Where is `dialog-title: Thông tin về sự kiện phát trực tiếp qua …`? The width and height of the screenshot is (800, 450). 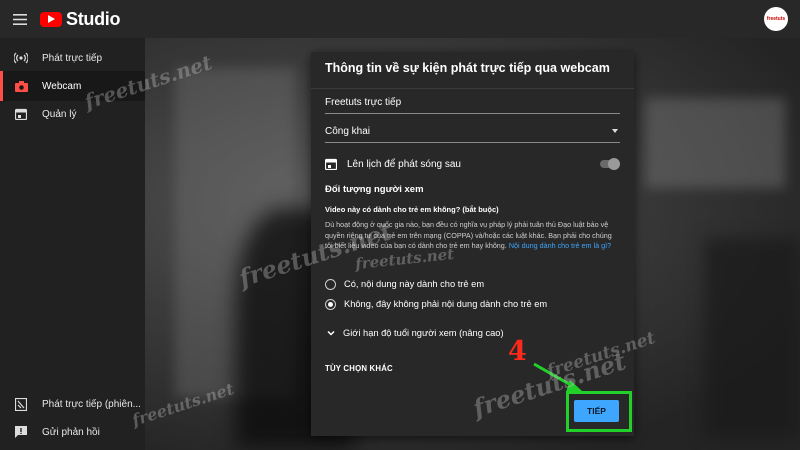 dialog-title: Thông tin về sự kiện phát trực tiếp qua … is located at coordinates (467, 68).